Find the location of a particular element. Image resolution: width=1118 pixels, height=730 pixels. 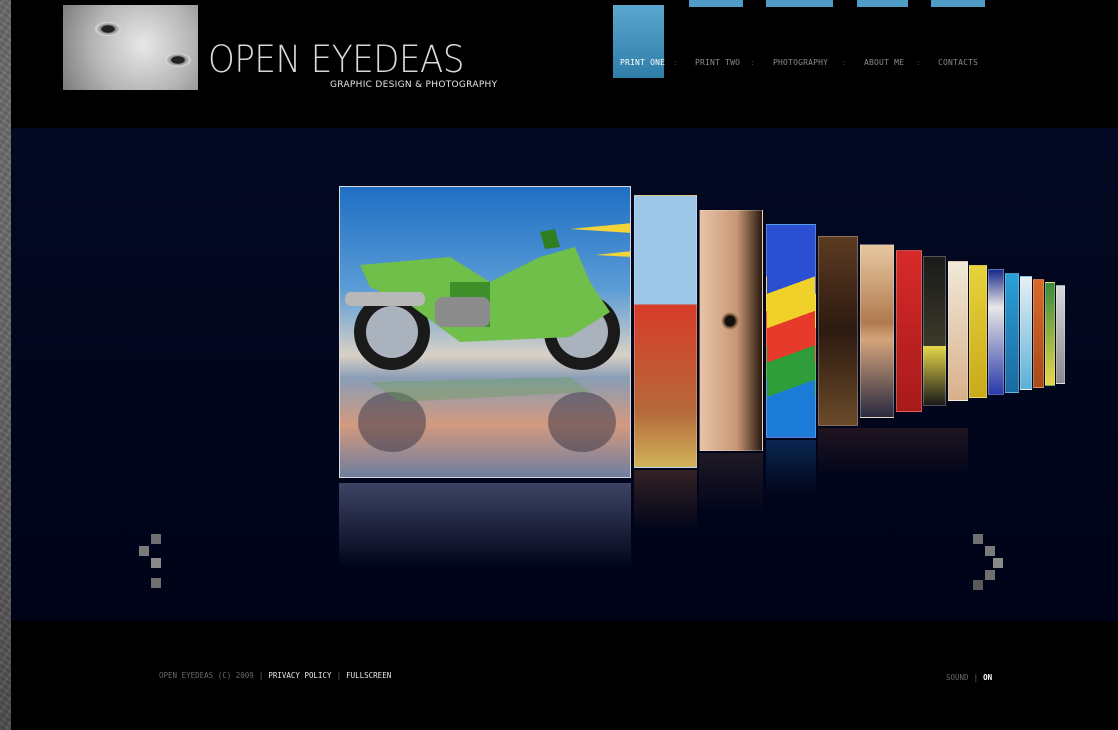

fullscreen-link: FULLSCREEN is located at coordinates (368, 675).